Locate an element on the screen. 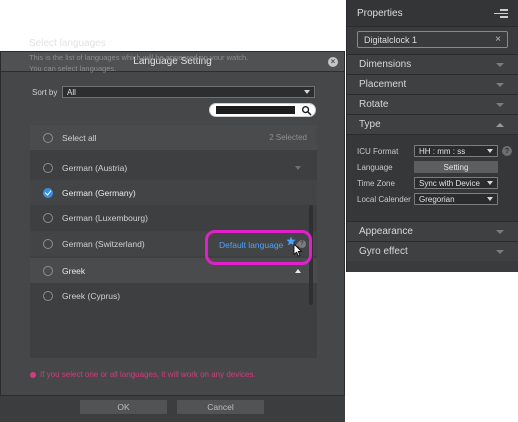  section-rotate: Rotate is located at coordinates (432, 104).